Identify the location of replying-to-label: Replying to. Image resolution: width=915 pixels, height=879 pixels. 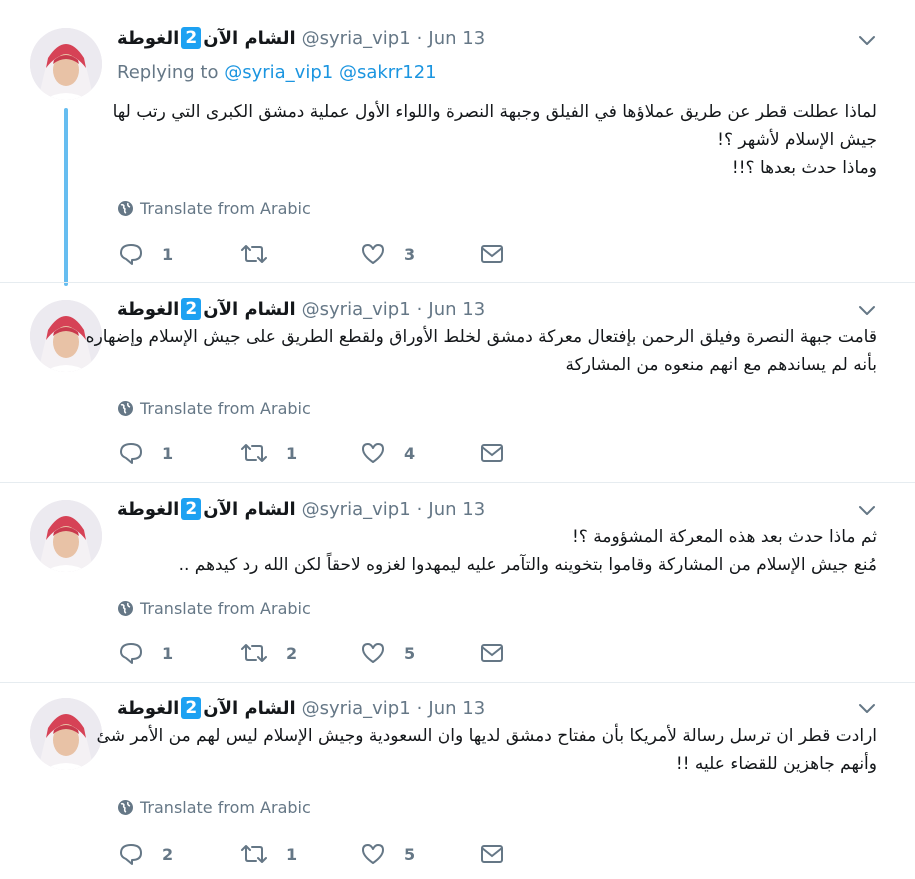
(168, 72).